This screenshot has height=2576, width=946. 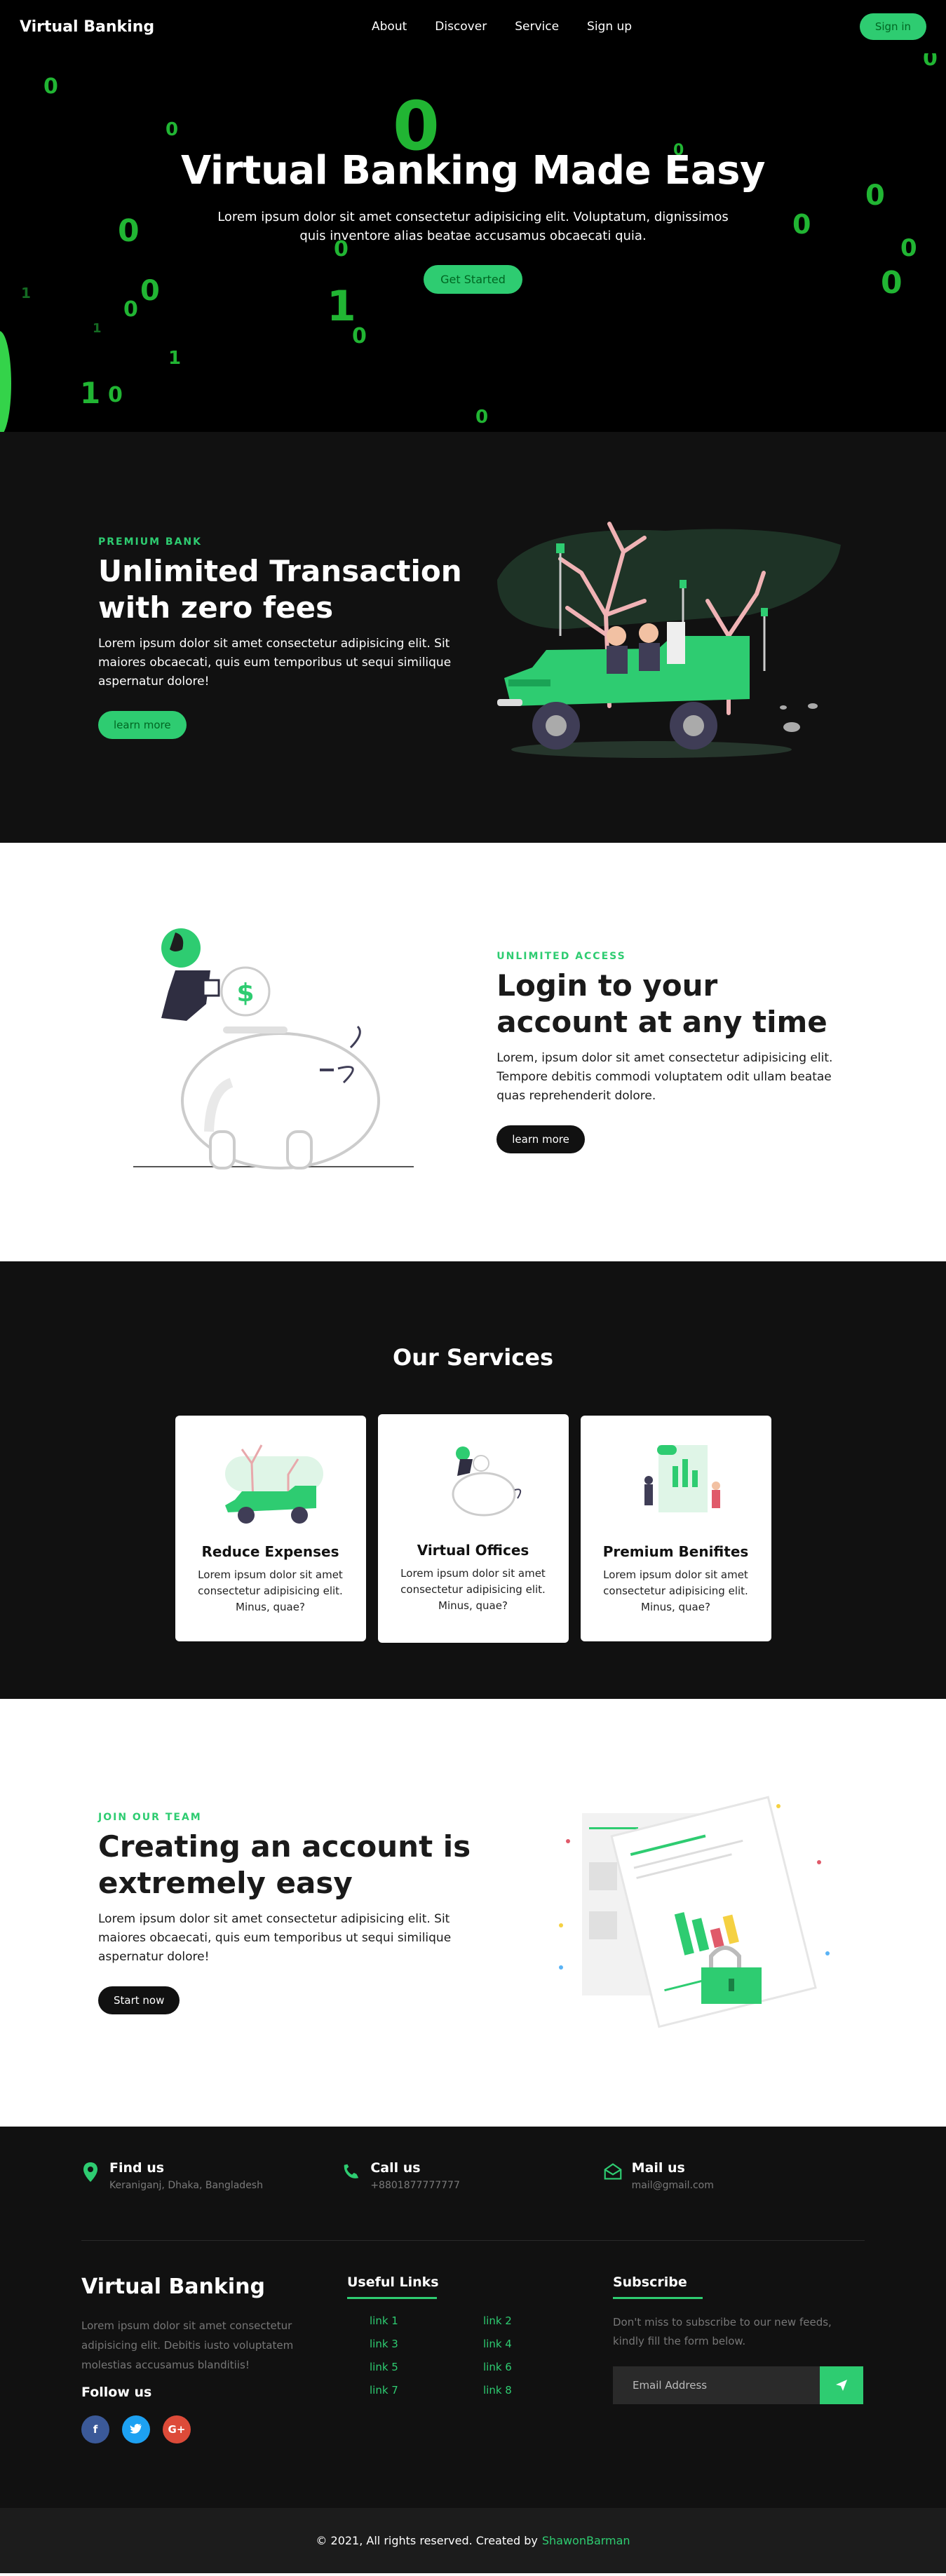 What do you see at coordinates (392, 2282) in the screenshot?
I see `useful-links-heading: Useful Links` at bounding box center [392, 2282].